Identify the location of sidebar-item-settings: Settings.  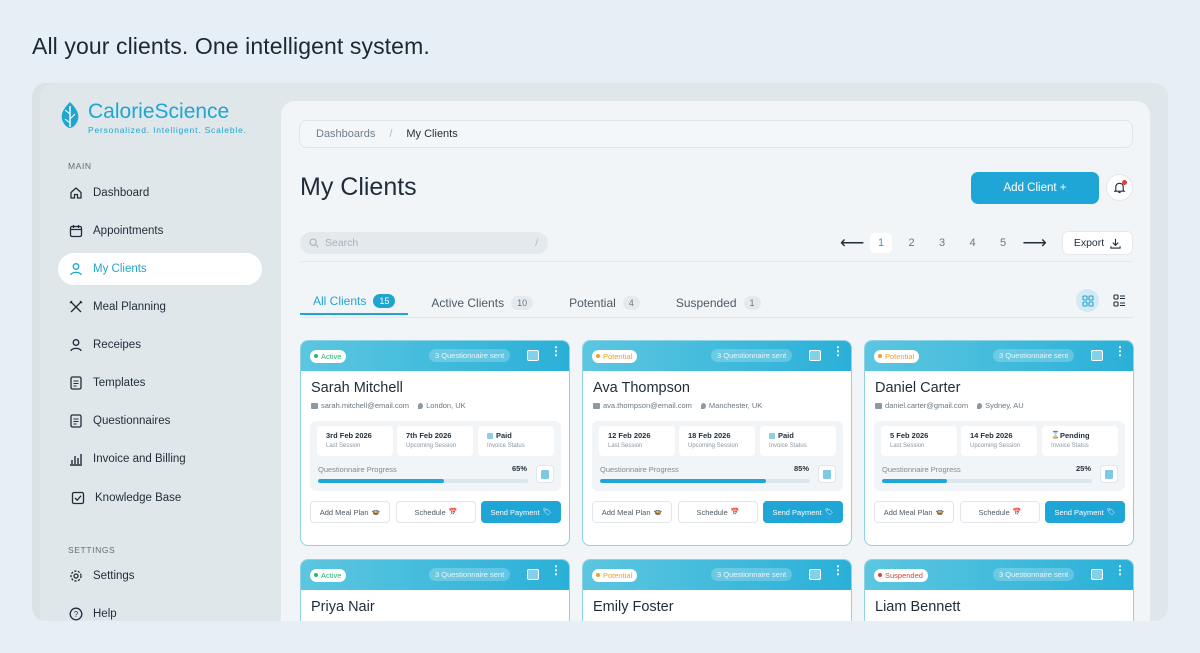
(160, 576).